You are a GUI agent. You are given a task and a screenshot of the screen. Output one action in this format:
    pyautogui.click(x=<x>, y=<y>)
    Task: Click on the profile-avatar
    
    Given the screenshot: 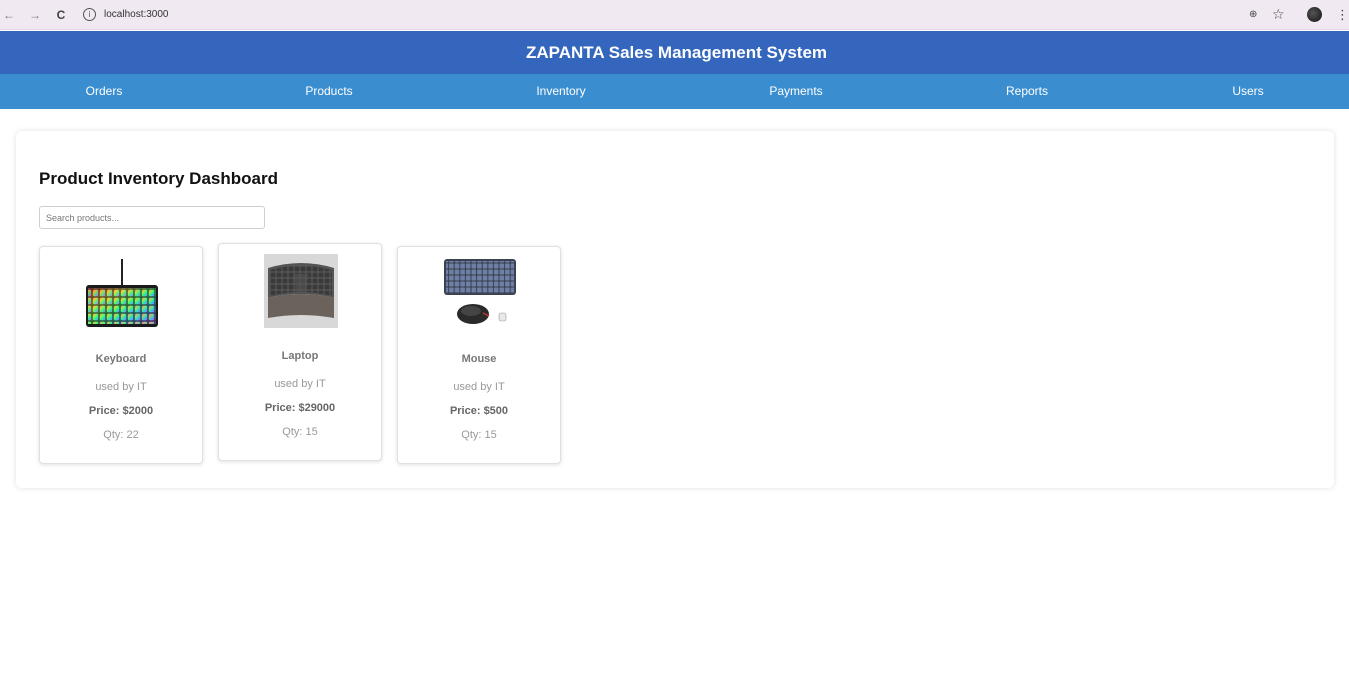 What is the action you would take?
    pyautogui.click(x=1314, y=14)
    